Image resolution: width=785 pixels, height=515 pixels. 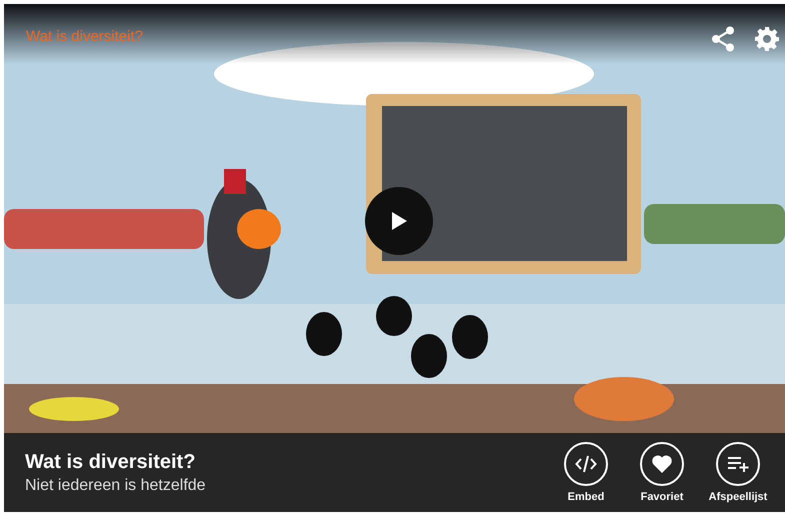 I want to click on play-icon, so click(x=399, y=221).